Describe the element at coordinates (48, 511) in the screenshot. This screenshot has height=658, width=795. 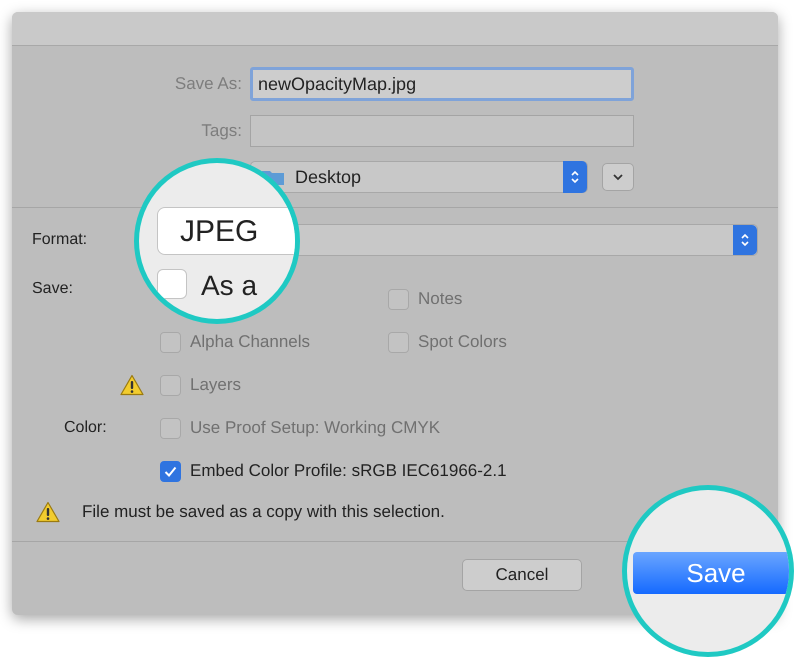
I see `warning-icon` at that location.